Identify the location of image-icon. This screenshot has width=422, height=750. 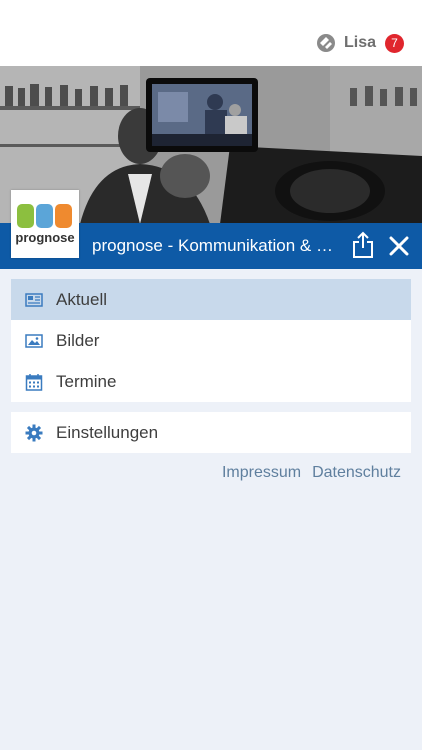
(34, 341).